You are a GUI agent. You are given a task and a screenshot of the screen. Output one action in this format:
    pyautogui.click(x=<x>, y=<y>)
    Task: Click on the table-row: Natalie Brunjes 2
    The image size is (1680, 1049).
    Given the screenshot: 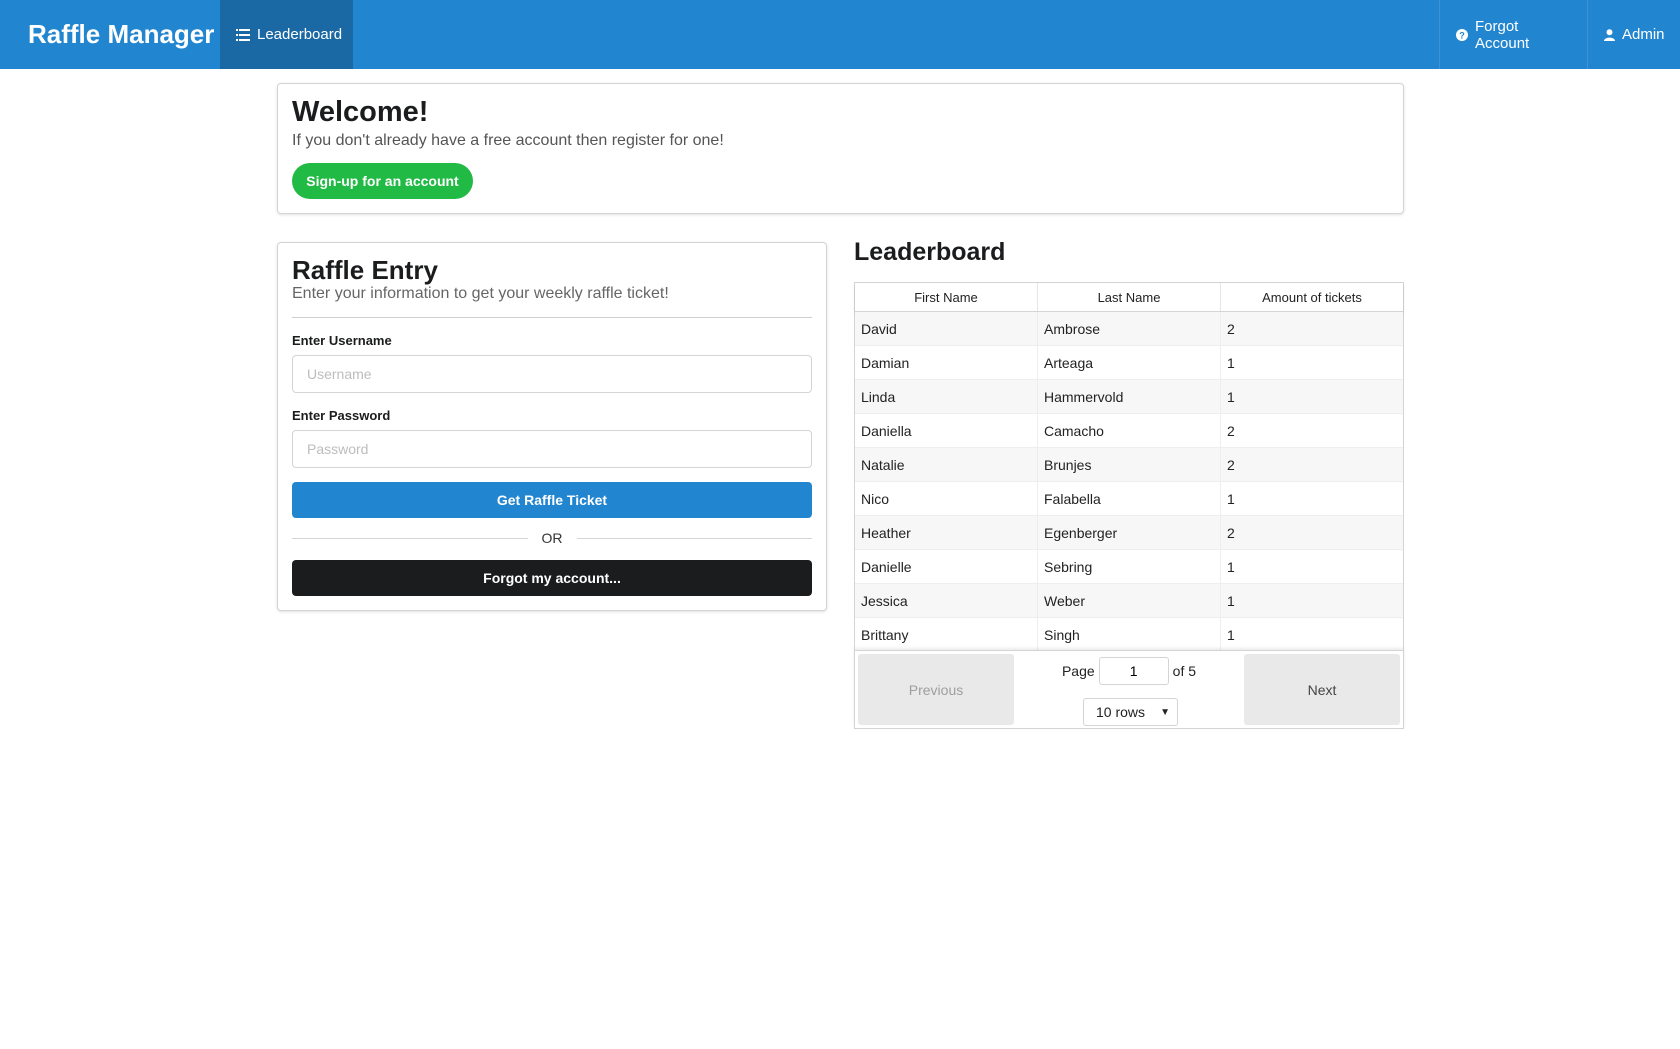 What is the action you would take?
    pyautogui.click(x=1129, y=465)
    